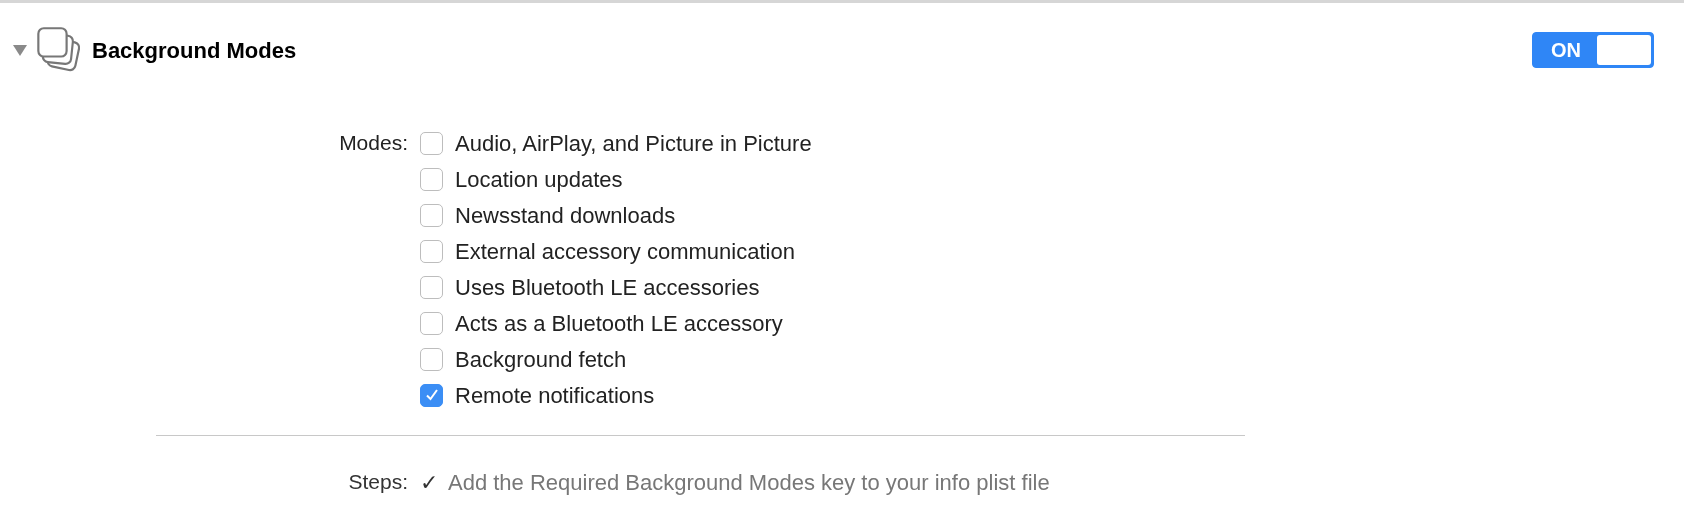  Describe the element at coordinates (194, 50) in the screenshot. I see `section-title: Background Modes` at that location.